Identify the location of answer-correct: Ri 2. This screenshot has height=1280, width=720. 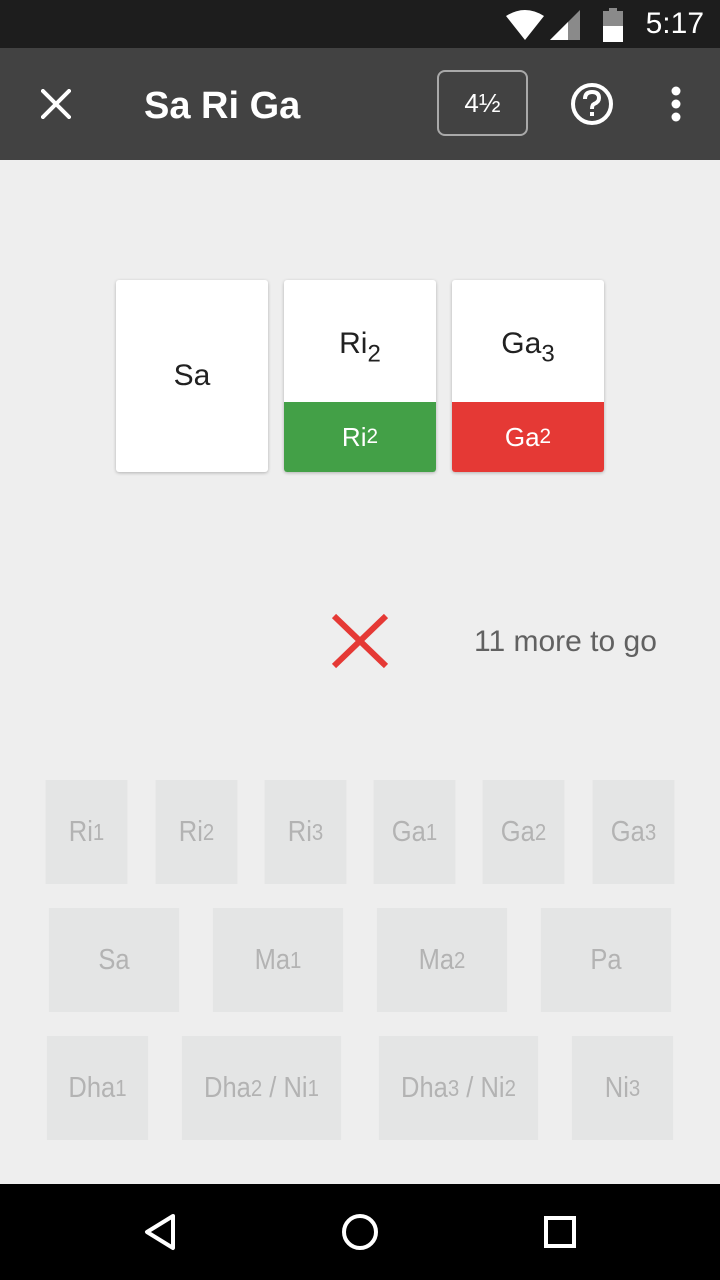
(360, 437).